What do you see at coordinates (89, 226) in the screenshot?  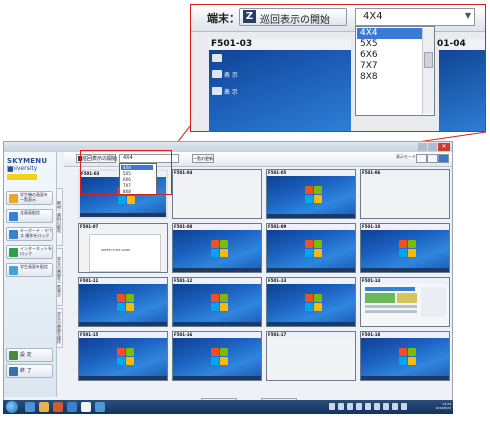 I see `tile-name: F501-07` at bounding box center [89, 226].